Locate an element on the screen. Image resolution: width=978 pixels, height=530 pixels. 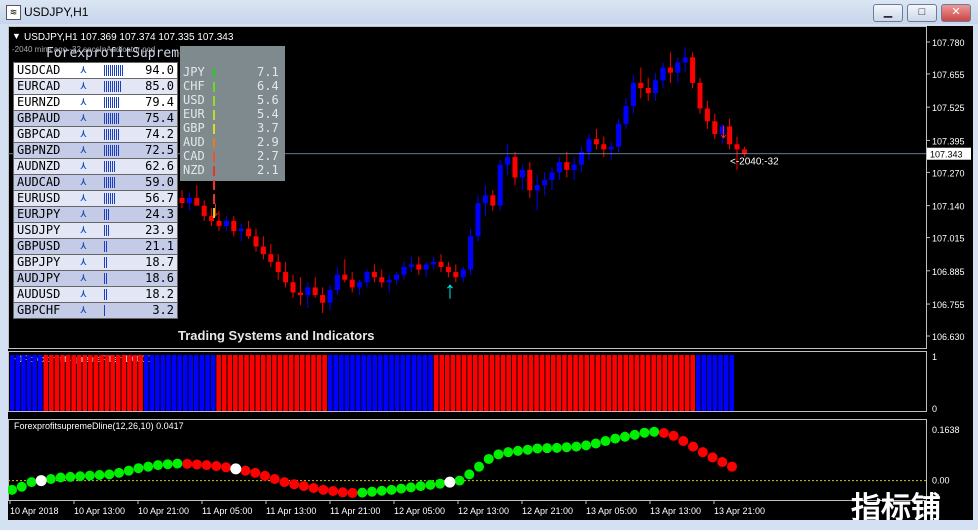
x-tick-label: 13 Apr 13:00 is located at coordinates (675, 511).